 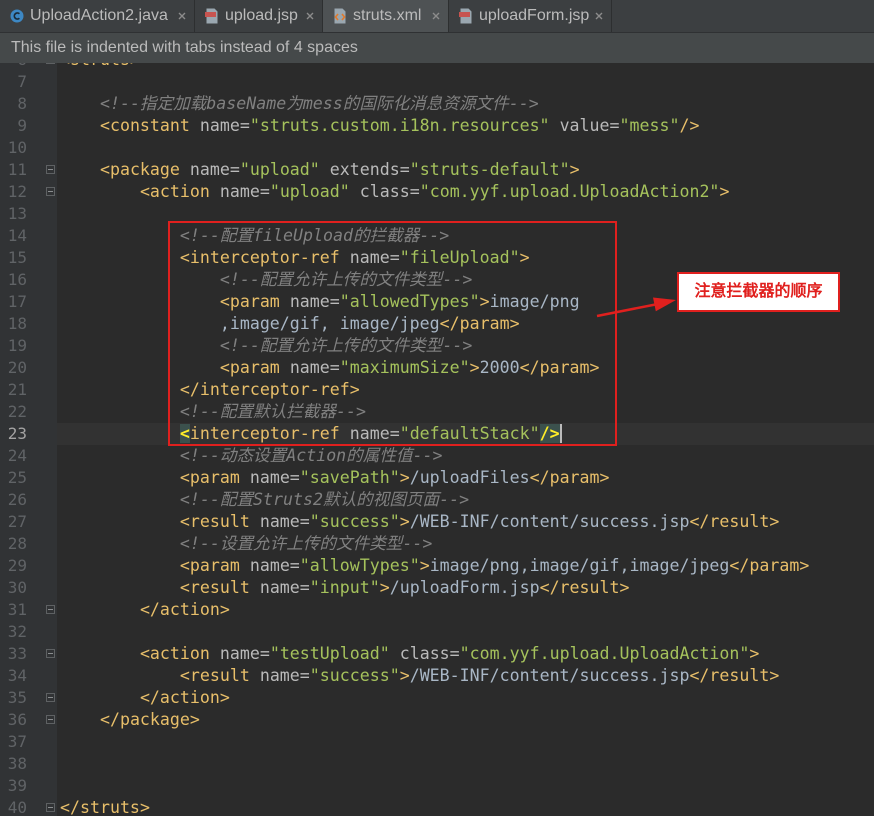 What do you see at coordinates (465, 806) in the screenshot?
I see `code-text: </struts>` at bounding box center [465, 806].